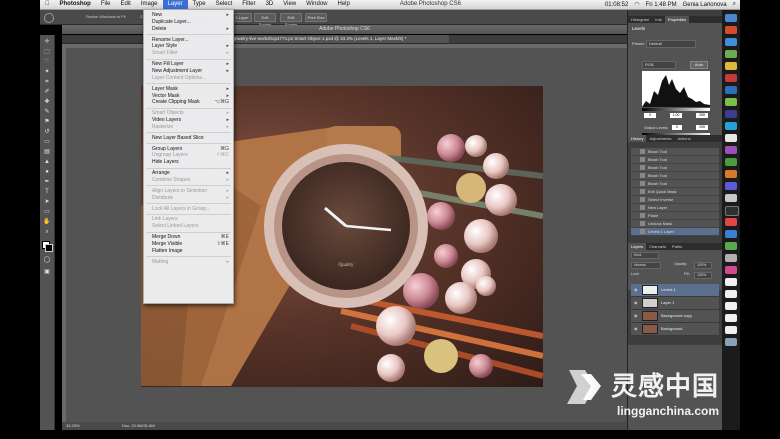  I want to click on menu-view: View, so click(289, 4).